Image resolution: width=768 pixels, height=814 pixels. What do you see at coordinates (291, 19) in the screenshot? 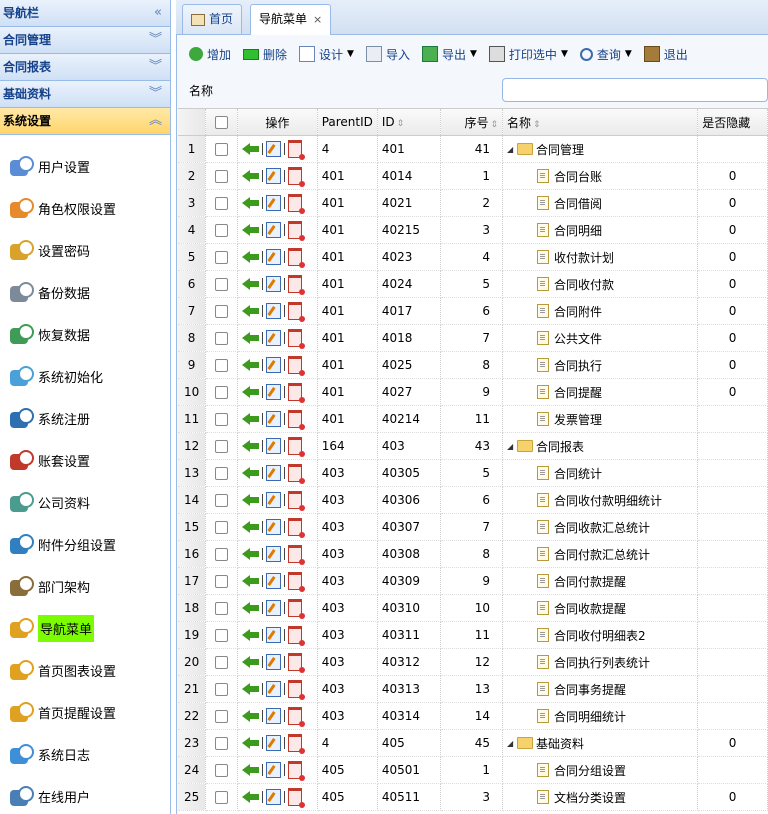
I see `tab-nav-menu: 导航菜单 ×` at bounding box center [291, 19].